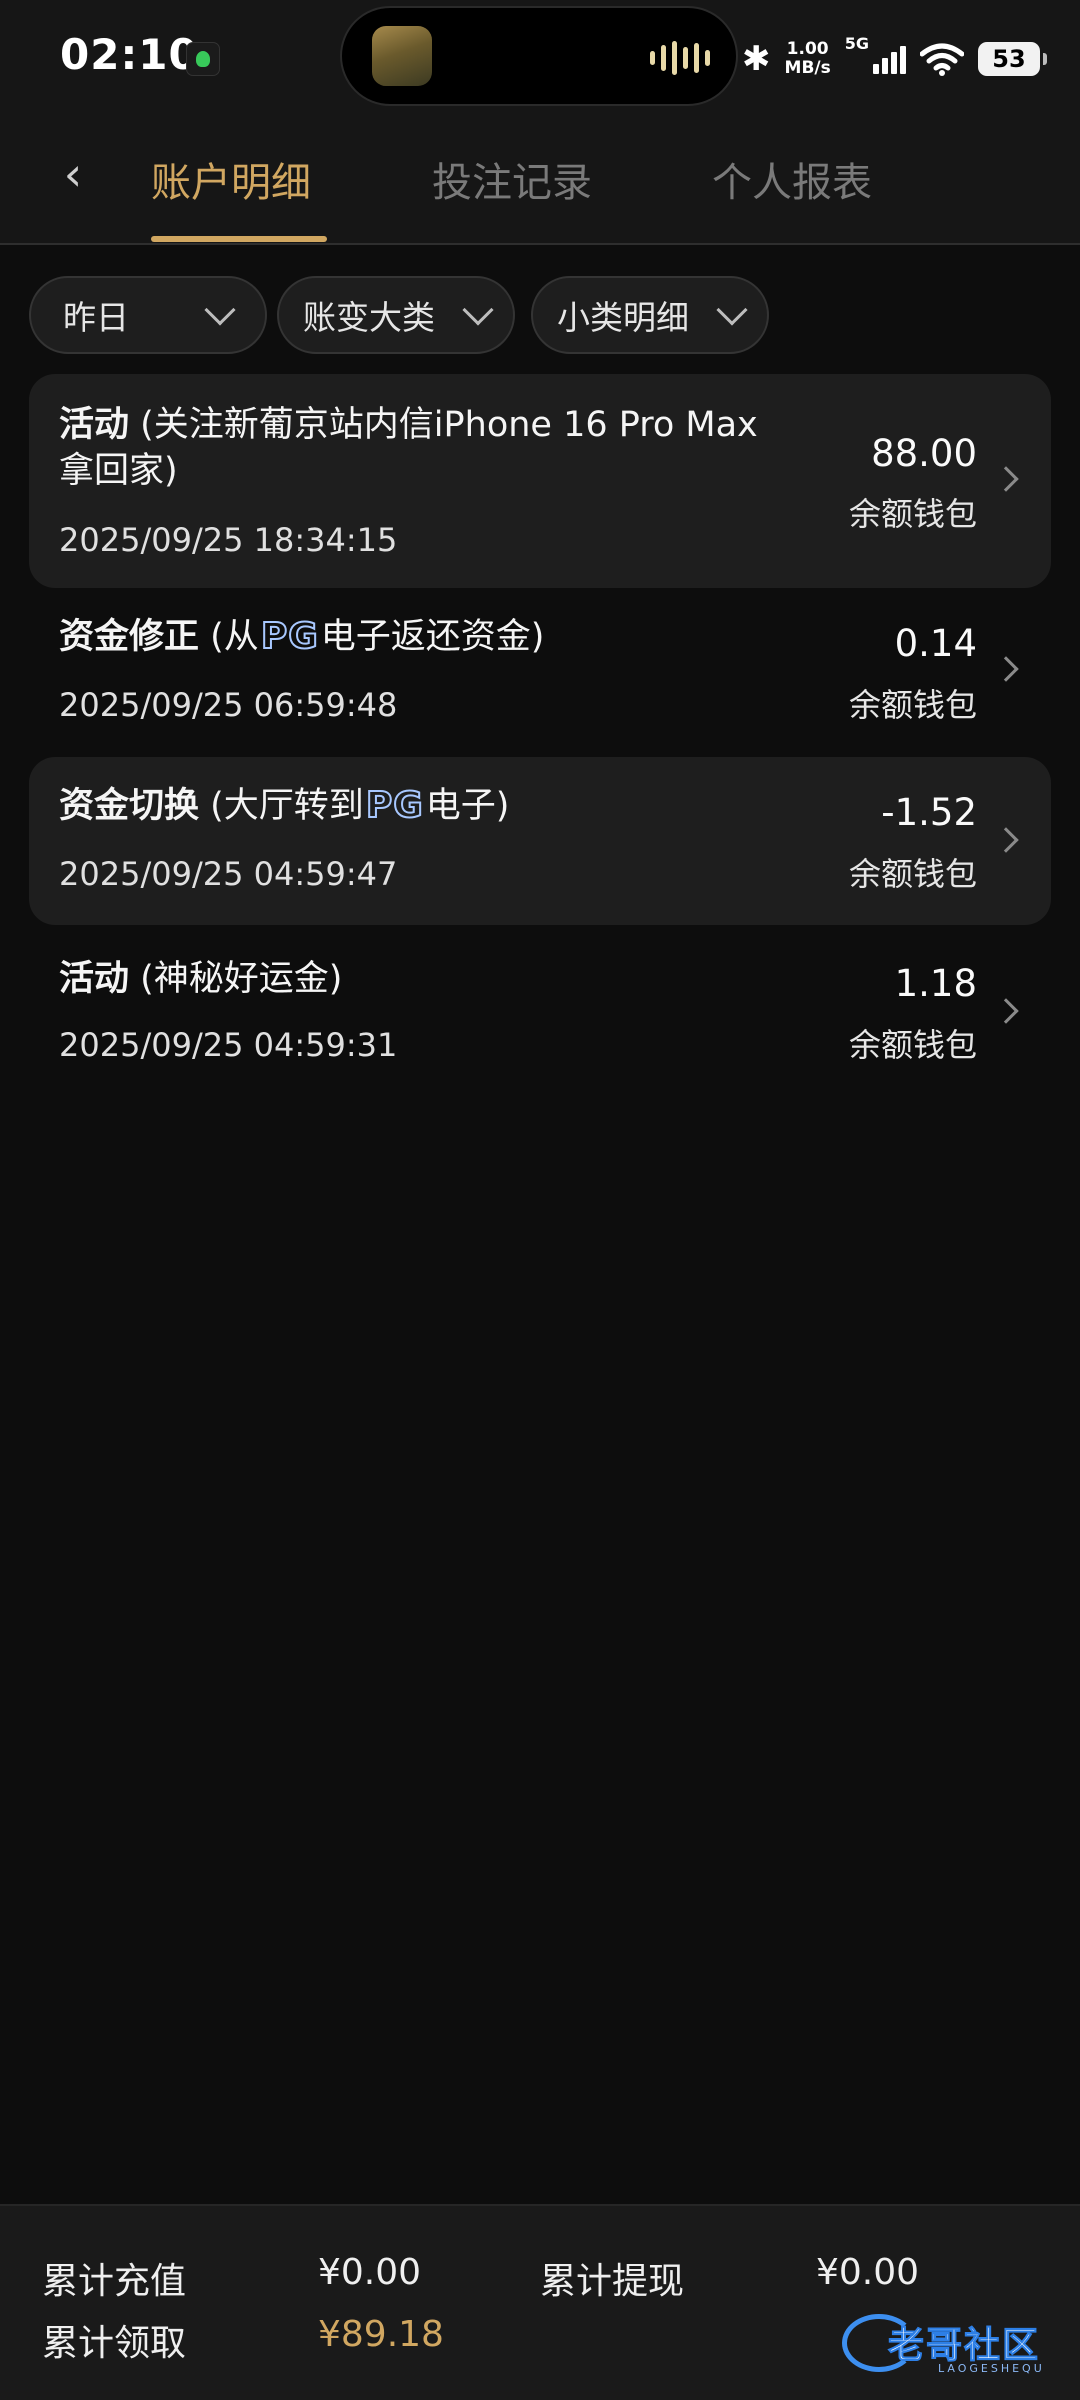  I want to click on transaction-detail-suffix: 电子返还资金), so click(432, 637).